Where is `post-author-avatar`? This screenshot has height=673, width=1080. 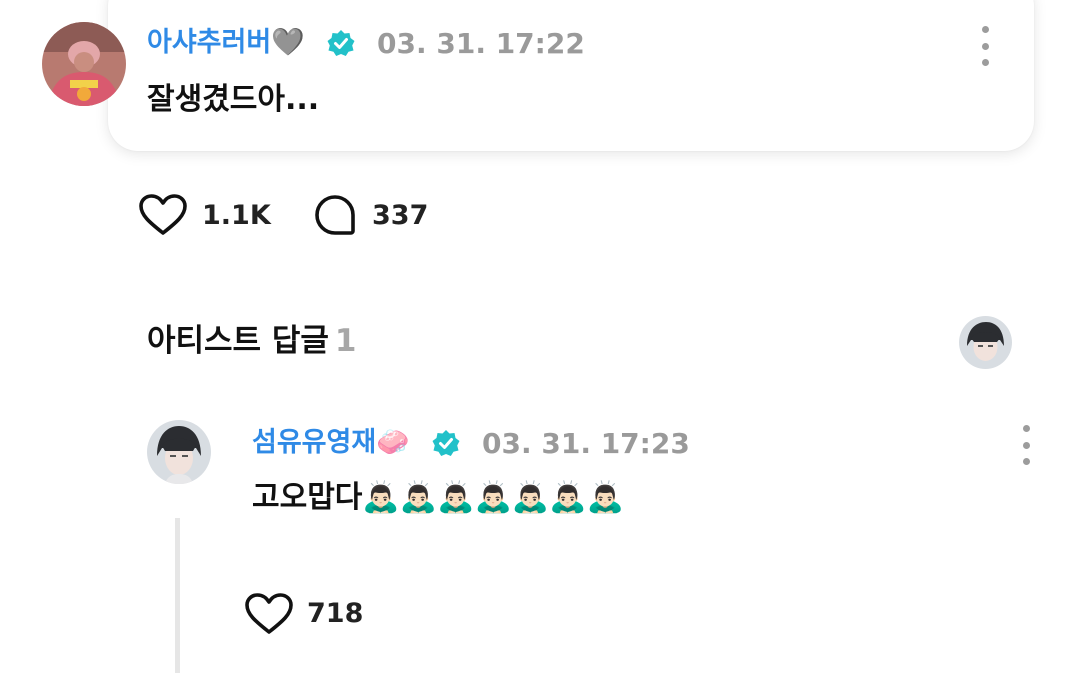 post-author-avatar is located at coordinates (84, 64).